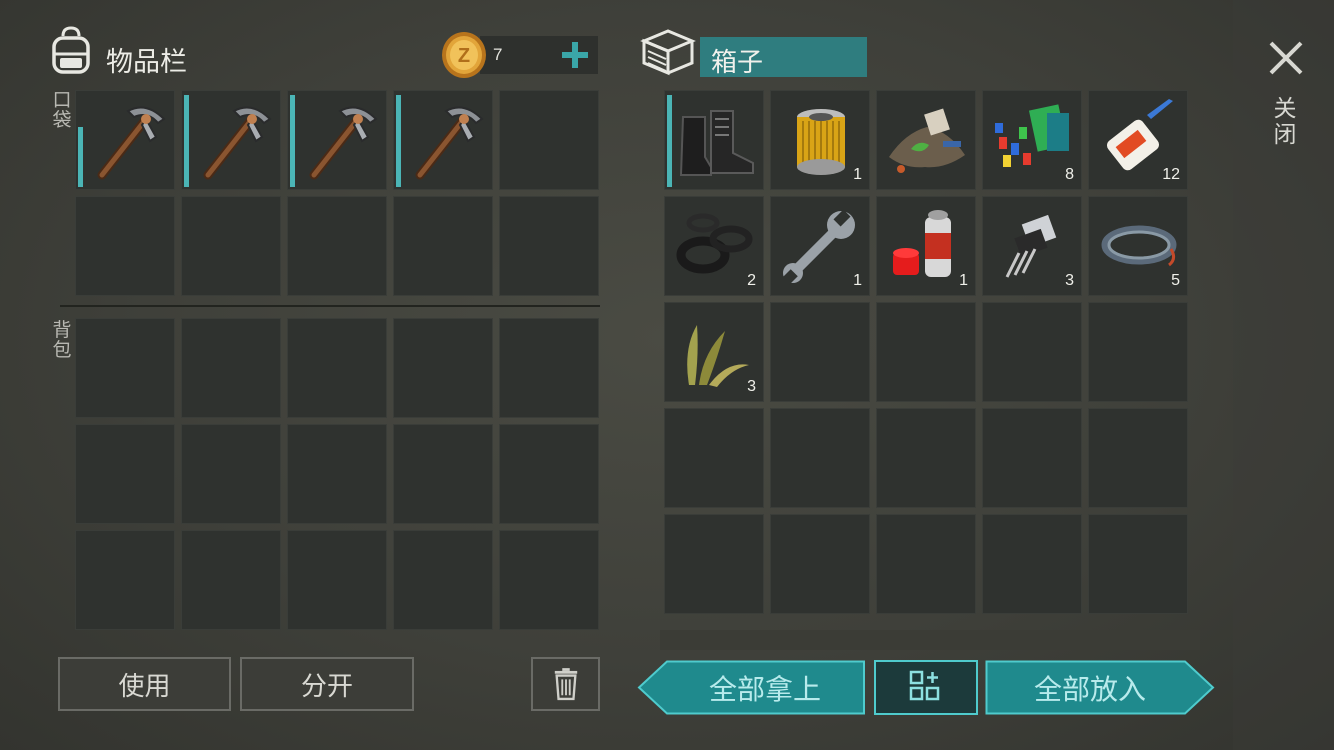  I want to click on plant-fiber-icon, so click(718, 356).